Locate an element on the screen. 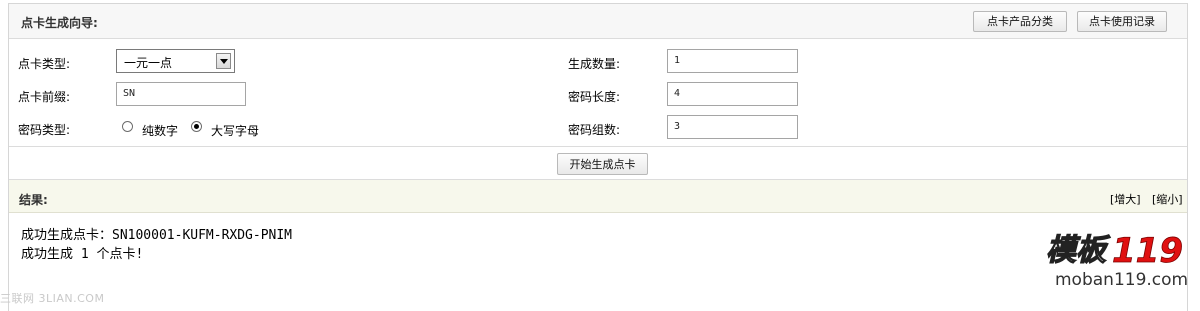 Image resolution: width=1200 pixels, height=311 pixels. card-usage-log-button: 点卡使用记录 is located at coordinates (1122, 21).